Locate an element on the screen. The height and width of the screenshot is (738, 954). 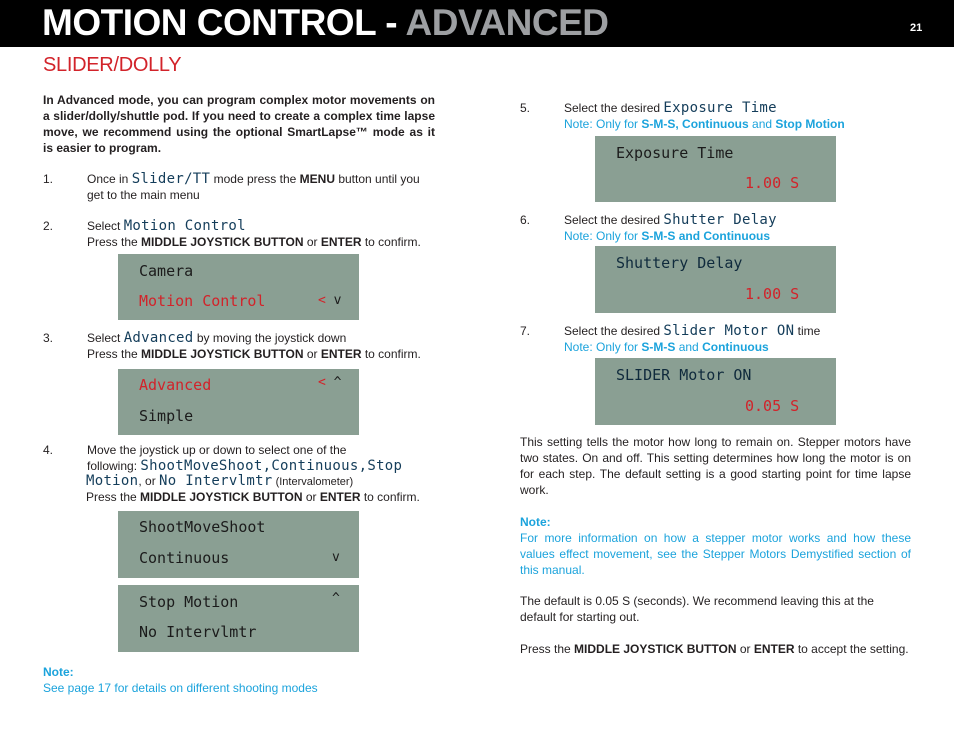
note-mode: Stop Motion is located at coordinates (810, 124).